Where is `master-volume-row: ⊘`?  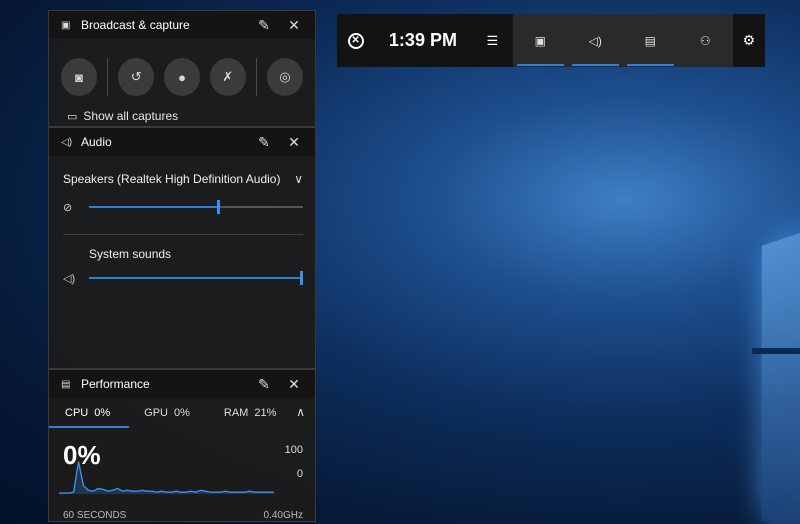 master-volume-row: ⊘ is located at coordinates (182, 207).